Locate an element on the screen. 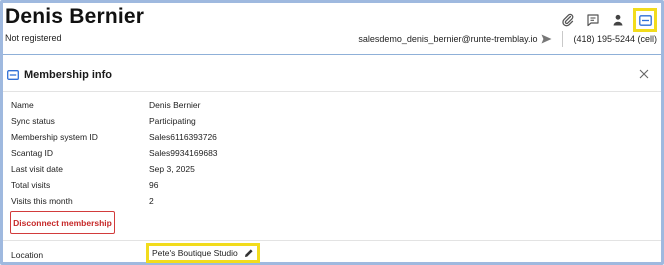 The height and width of the screenshot is (265, 664). pencil-icon is located at coordinates (249, 253).